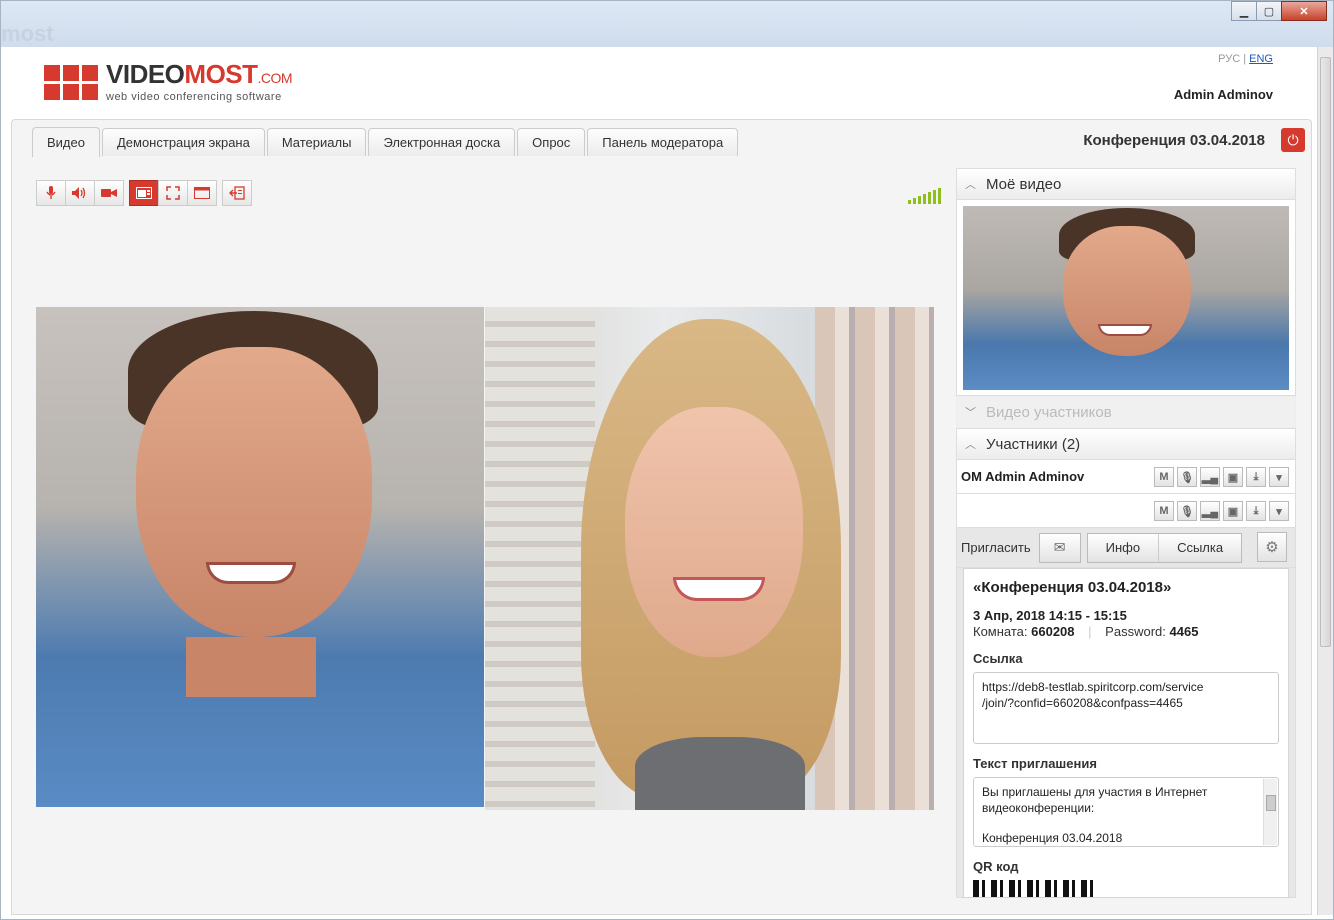 The height and width of the screenshot is (920, 1334). I want to click on tab-moderator-panel: Панель модератора, so click(663, 142).